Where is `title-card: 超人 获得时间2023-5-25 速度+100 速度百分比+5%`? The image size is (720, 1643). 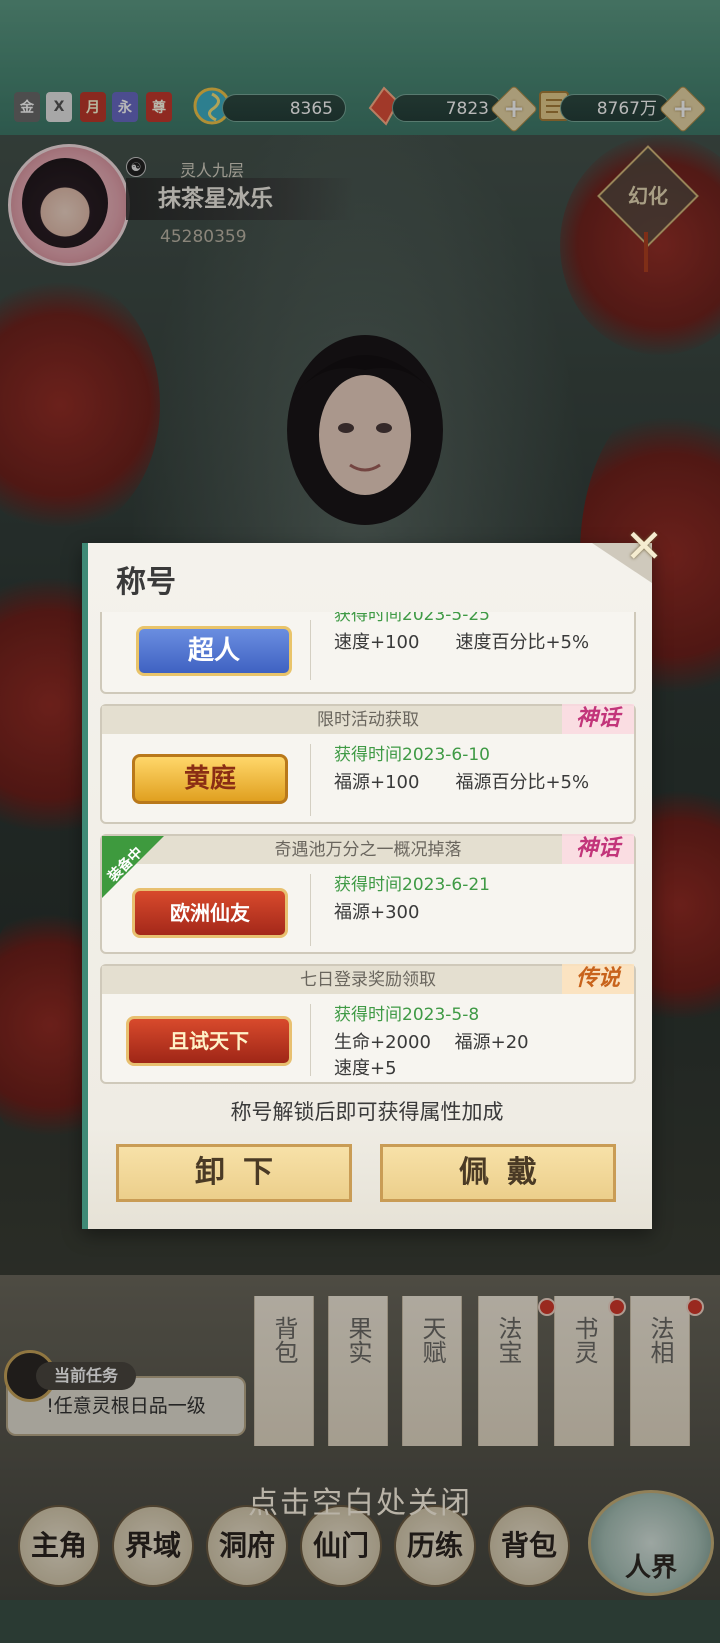
title-card: 超人 获得时间2023-5-25 速度+100 速度百分比+5% is located at coordinates (368, 653).